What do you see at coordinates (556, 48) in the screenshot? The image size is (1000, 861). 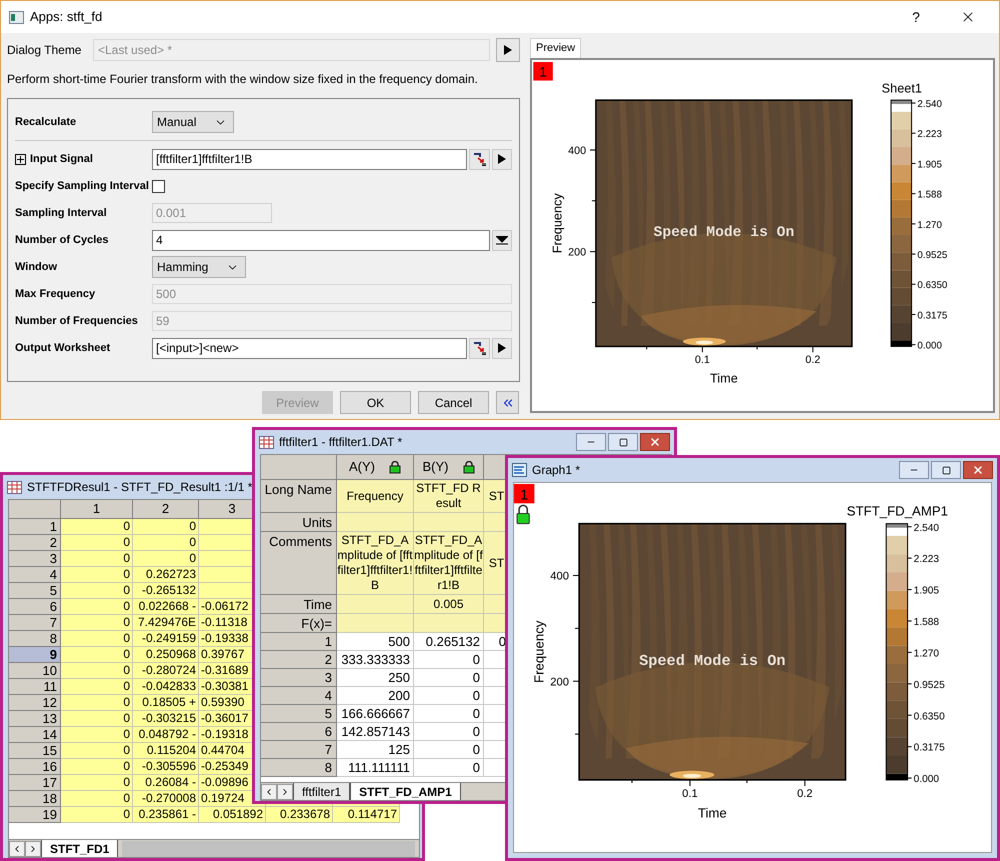 I see `preview-tab: Preview` at bounding box center [556, 48].